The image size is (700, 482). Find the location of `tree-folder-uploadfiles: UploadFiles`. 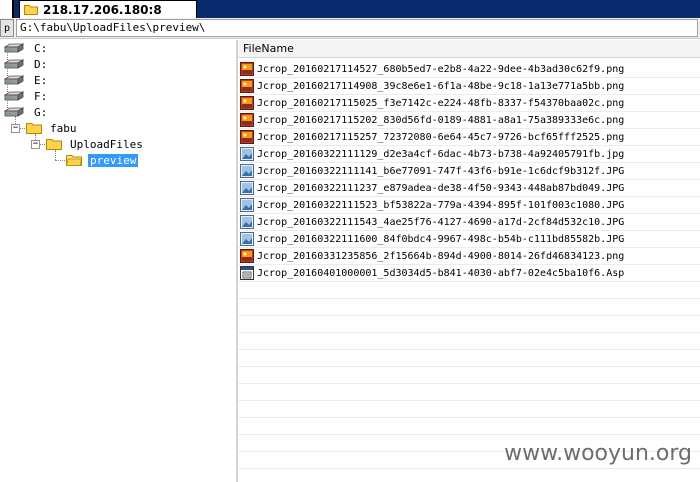

tree-folder-uploadfiles: UploadFiles is located at coordinates (95, 144).